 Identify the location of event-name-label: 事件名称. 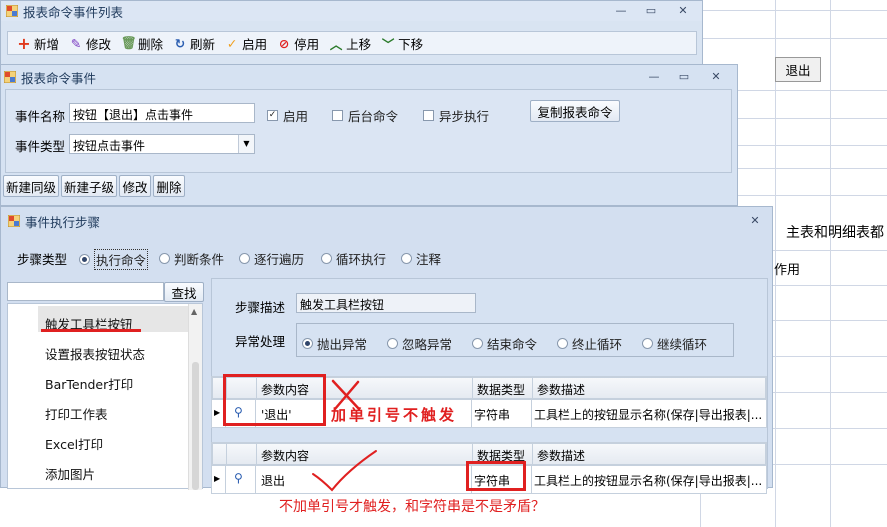
(40, 116).